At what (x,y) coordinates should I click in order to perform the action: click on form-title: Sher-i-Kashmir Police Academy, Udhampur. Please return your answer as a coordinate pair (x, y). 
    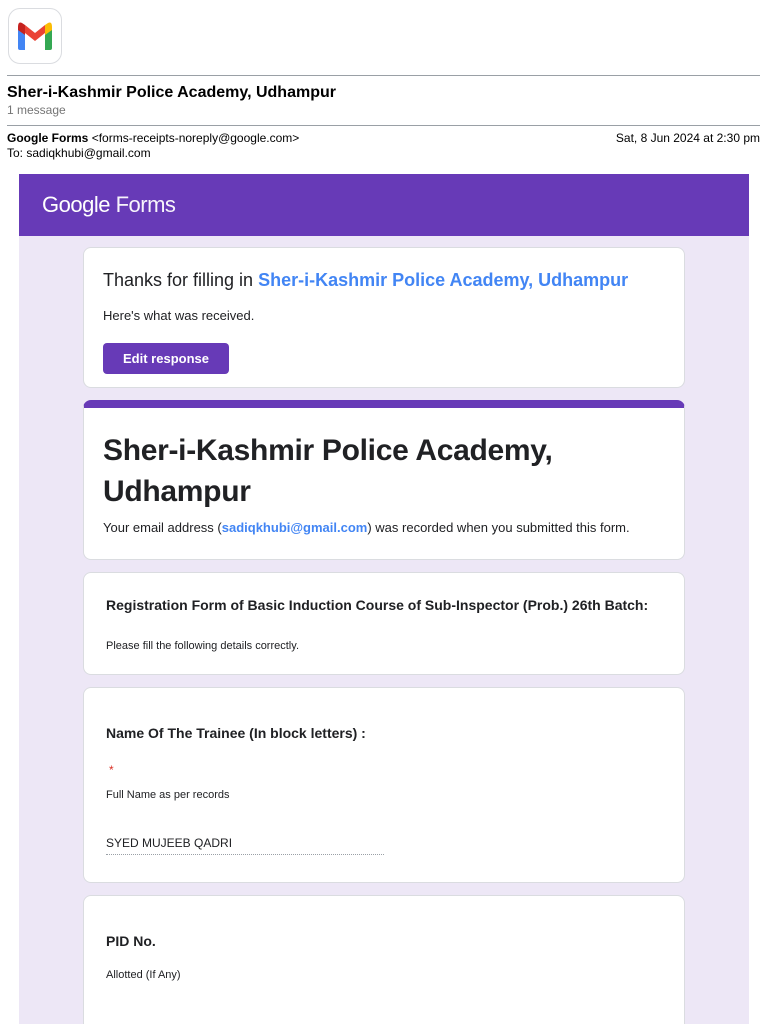
    Looking at the image, I should click on (328, 471).